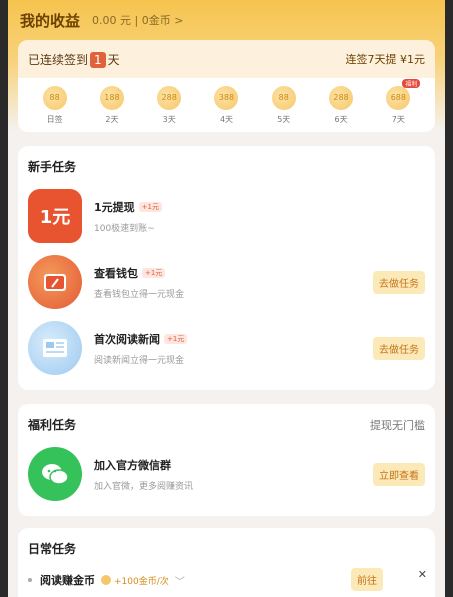 Image resolution: width=453 pixels, height=597 pixels. Describe the element at coordinates (233, 282) in the screenshot. I see `task-info: 查看钱包 +1元 查看钱包立得一元现金` at that location.